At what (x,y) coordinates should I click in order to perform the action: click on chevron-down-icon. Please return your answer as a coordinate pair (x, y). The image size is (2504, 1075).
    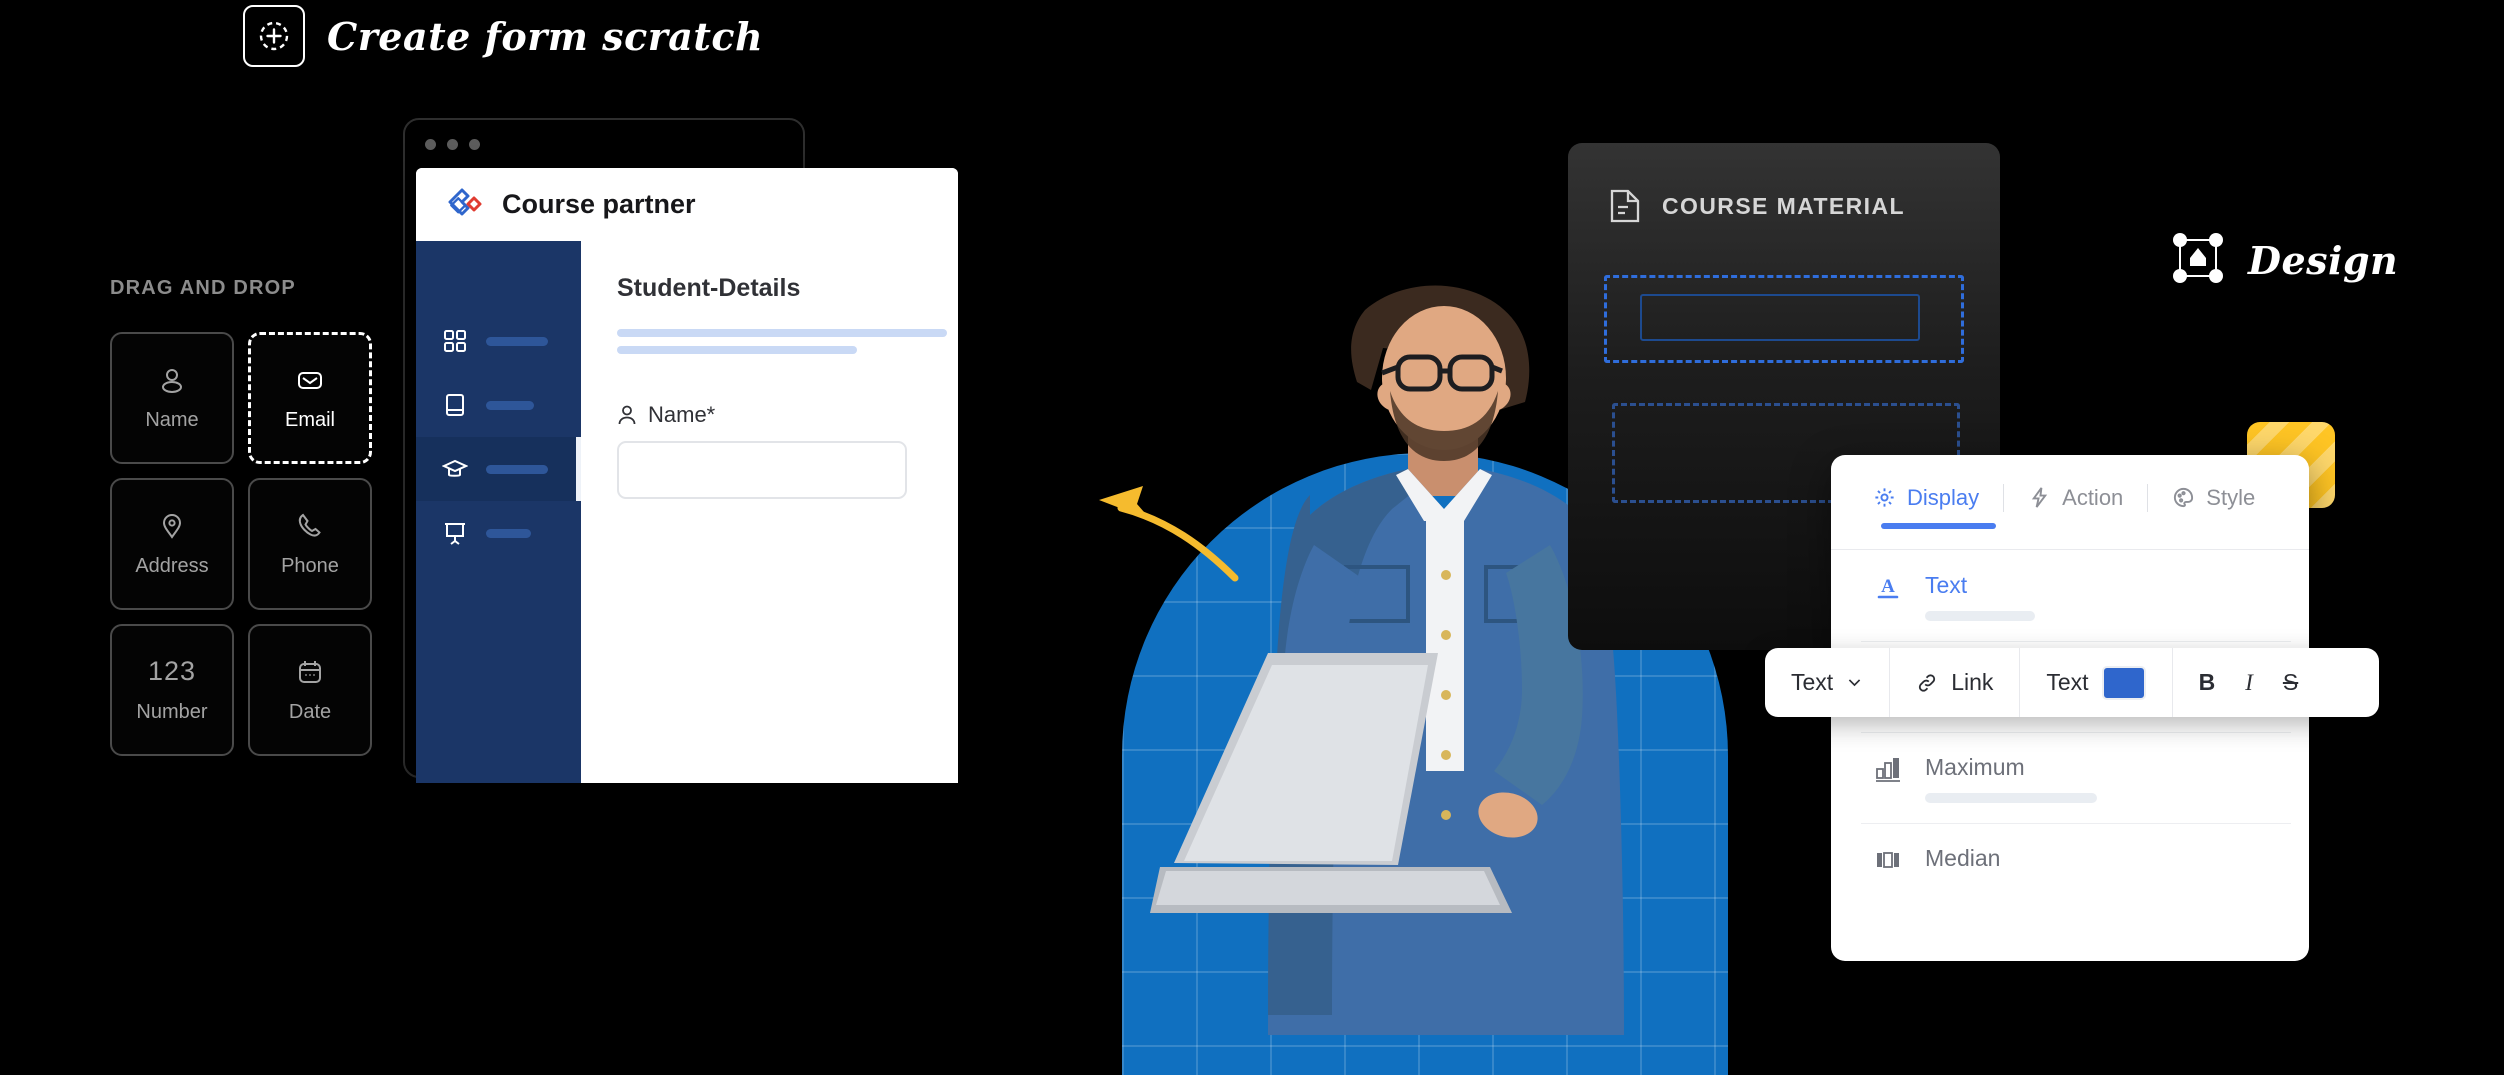
    Looking at the image, I should click on (1854, 683).